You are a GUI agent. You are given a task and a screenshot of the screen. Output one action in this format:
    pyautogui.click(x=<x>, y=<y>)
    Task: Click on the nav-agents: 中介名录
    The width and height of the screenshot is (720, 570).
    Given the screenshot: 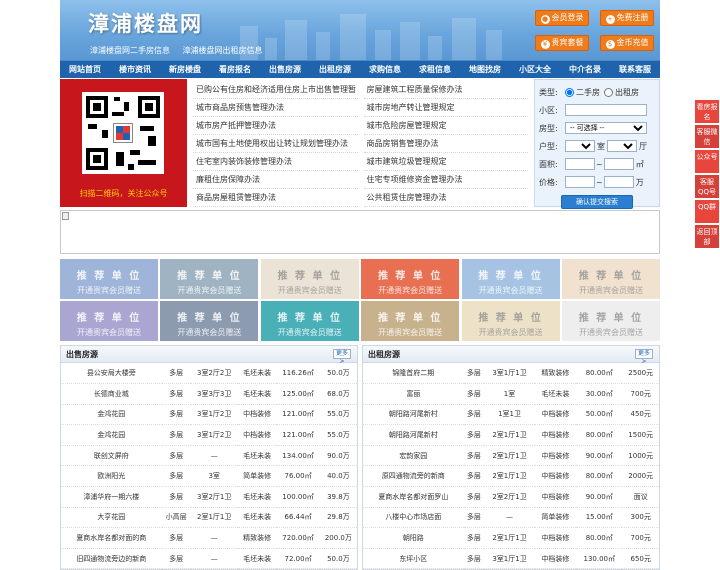 What is the action you would take?
    pyautogui.click(x=585, y=69)
    